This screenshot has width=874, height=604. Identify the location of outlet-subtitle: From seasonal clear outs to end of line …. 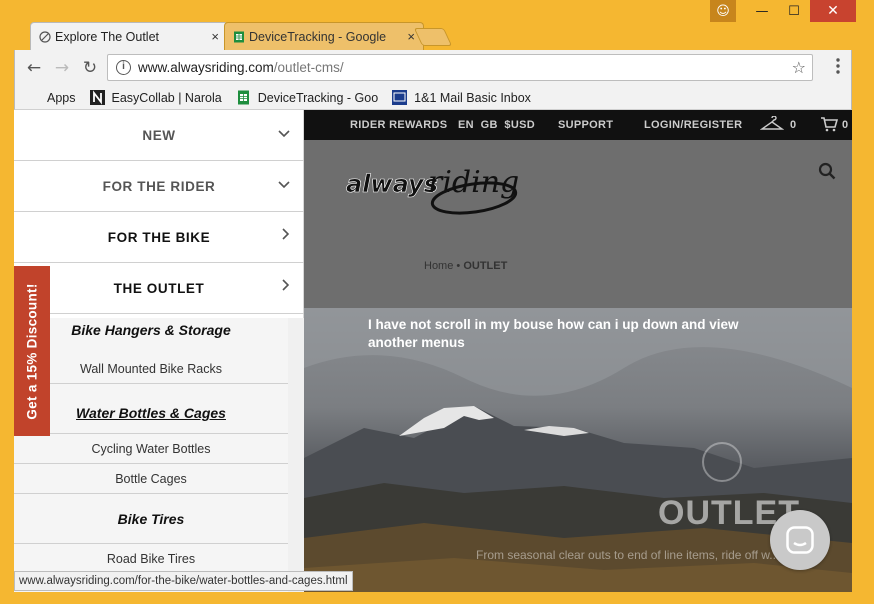
(646, 555).